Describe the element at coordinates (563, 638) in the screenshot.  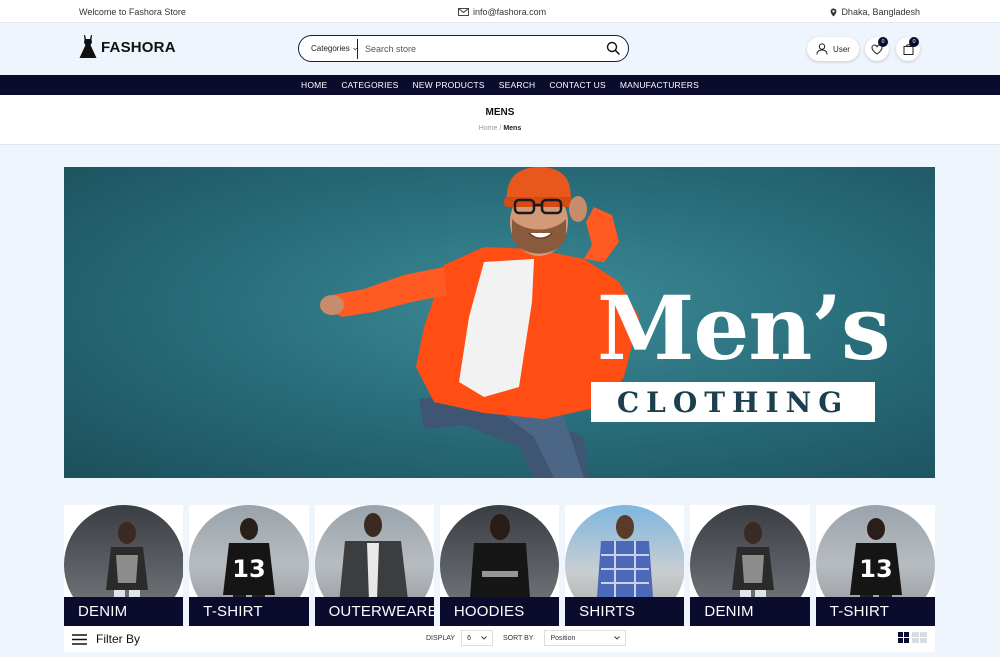
I see `sort-value: Position` at that location.